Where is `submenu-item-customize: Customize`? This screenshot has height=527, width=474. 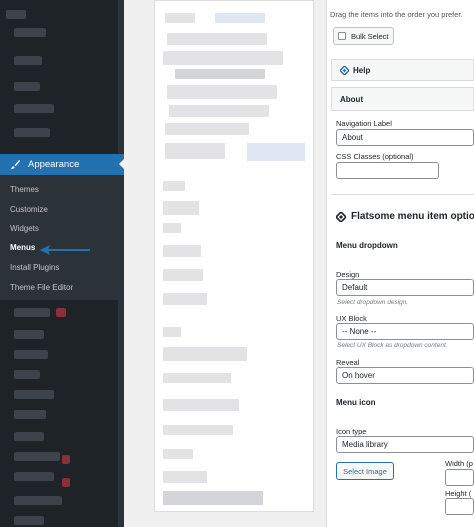 submenu-item-customize: Customize is located at coordinates (29, 209).